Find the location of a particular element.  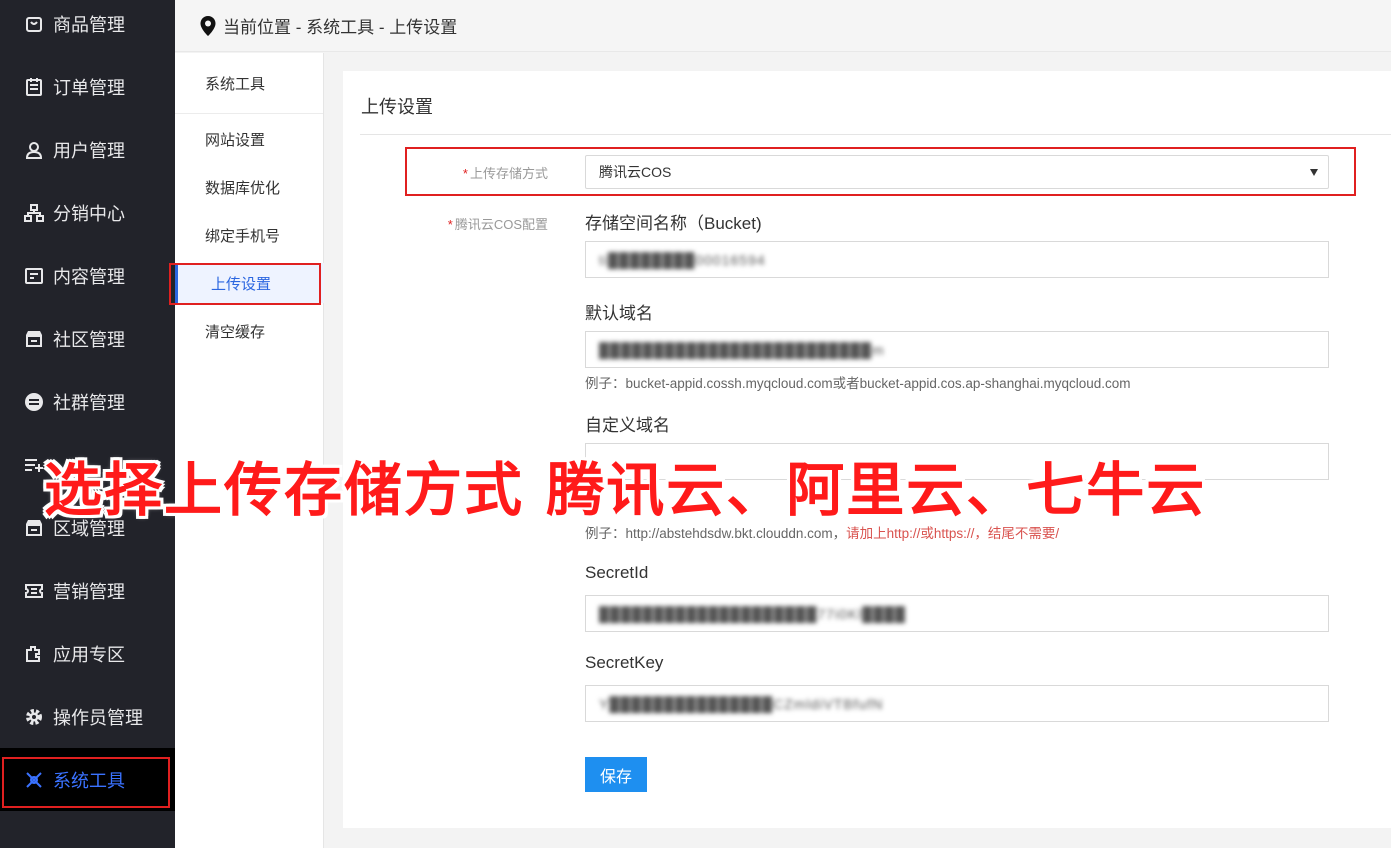

save-button: 保存 is located at coordinates (616, 774).